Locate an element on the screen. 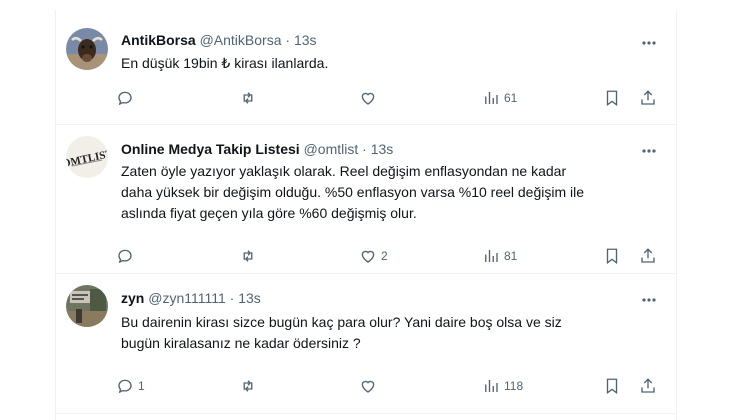  avatar: OMTLIST is located at coordinates (87, 157).